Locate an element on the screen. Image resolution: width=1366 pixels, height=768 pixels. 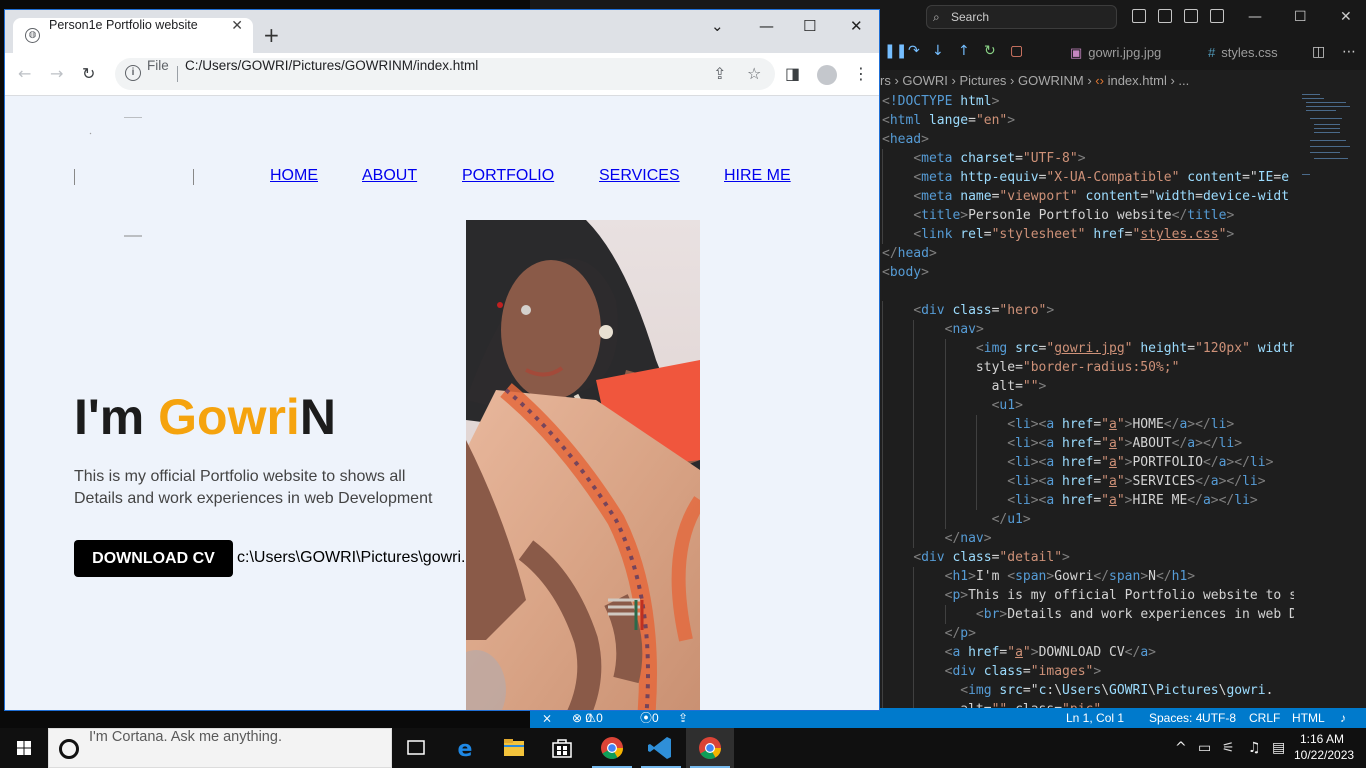
step-over-icon: ↷ is located at coordinates (914, 51).